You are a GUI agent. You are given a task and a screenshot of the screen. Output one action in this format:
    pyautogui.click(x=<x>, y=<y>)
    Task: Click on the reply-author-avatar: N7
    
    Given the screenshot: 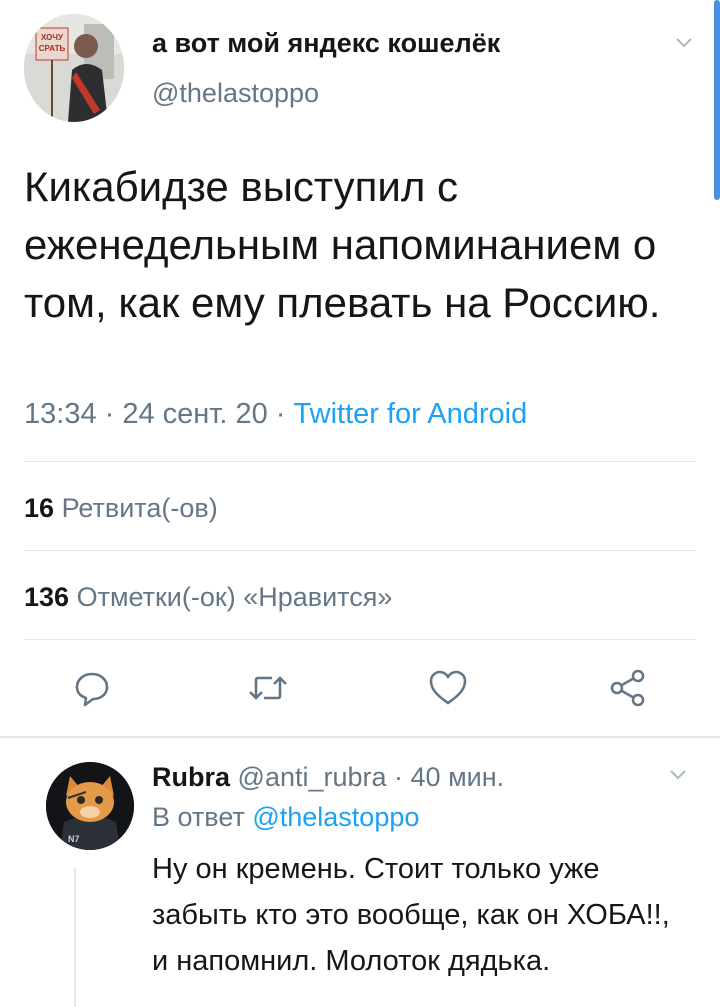 What is the action you would take?
    pyautogui.click(x=90, y=806)
    